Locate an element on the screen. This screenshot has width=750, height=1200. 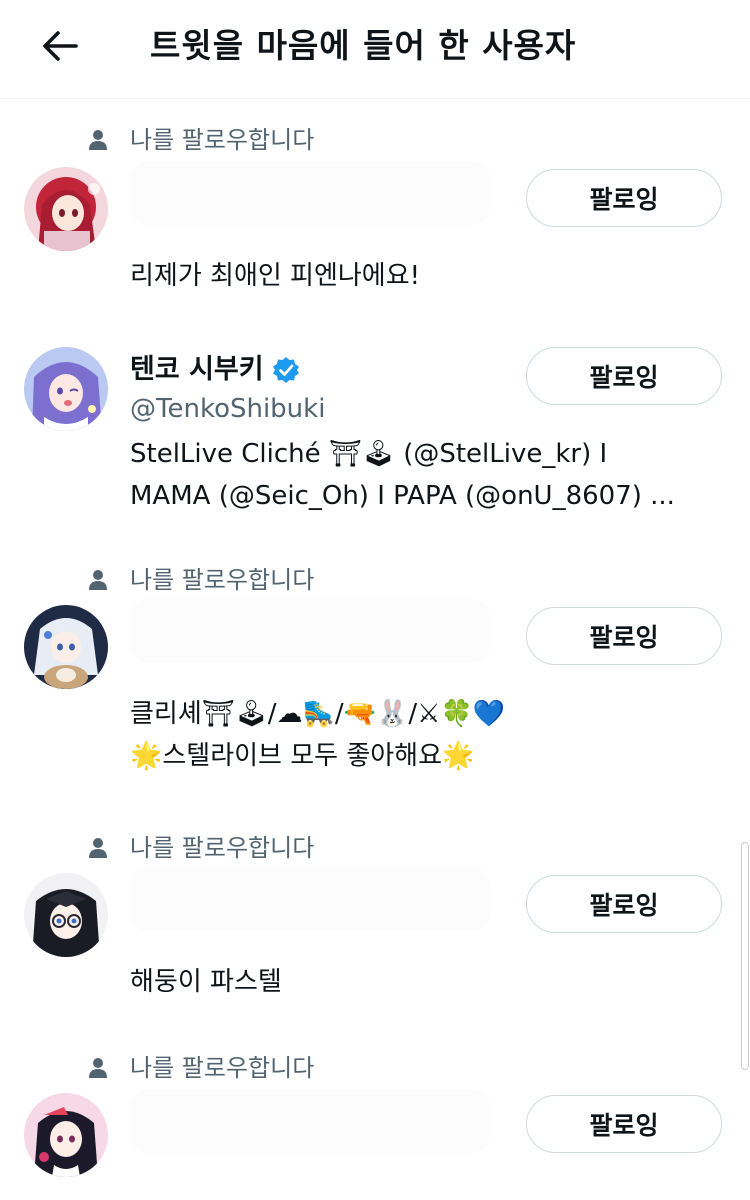
arrow-left-icon is located at coordinates (60, 46).